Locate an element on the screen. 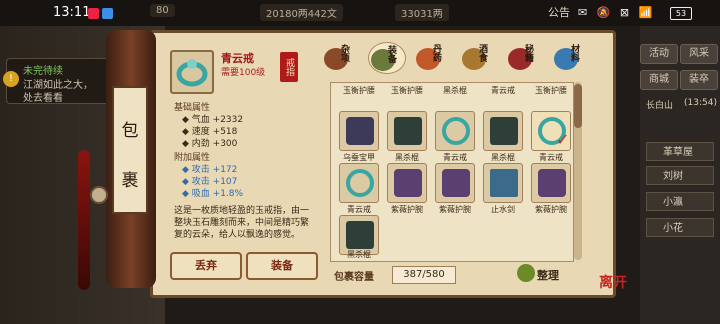  discard-button: 丢弃 is located at coordinates (206, 266).